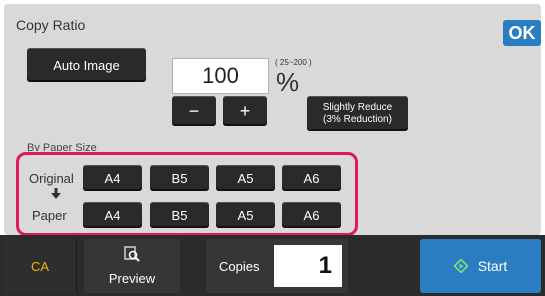 The image size is (545, 296). What do you see at coordinates (132, 254) in the screenshot?
I see `preview-icon` at bounding box center [132, 254].